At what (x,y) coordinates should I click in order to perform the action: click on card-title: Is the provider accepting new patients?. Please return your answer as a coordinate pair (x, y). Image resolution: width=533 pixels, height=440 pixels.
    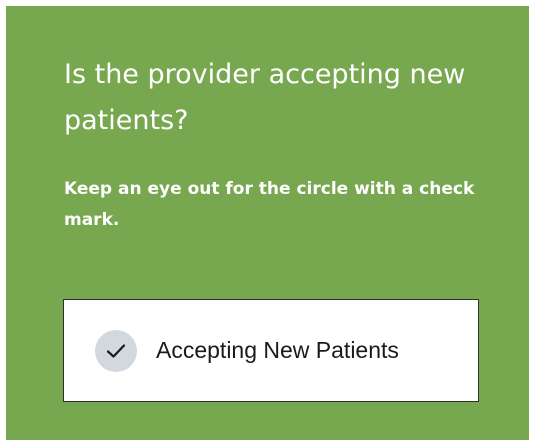
    Looking at the image, I should click on (265, 97).